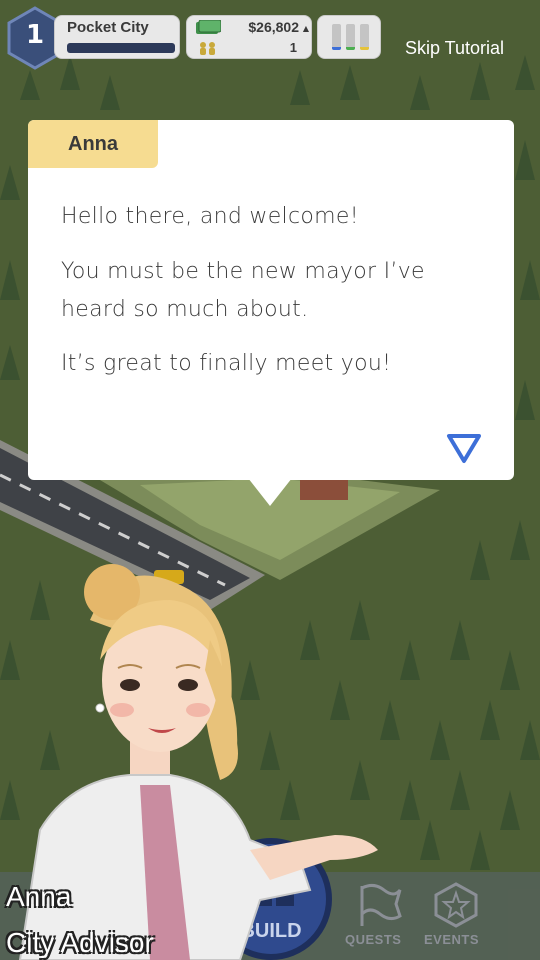  I want to click on money-value: $26,802, so click(273, 27).